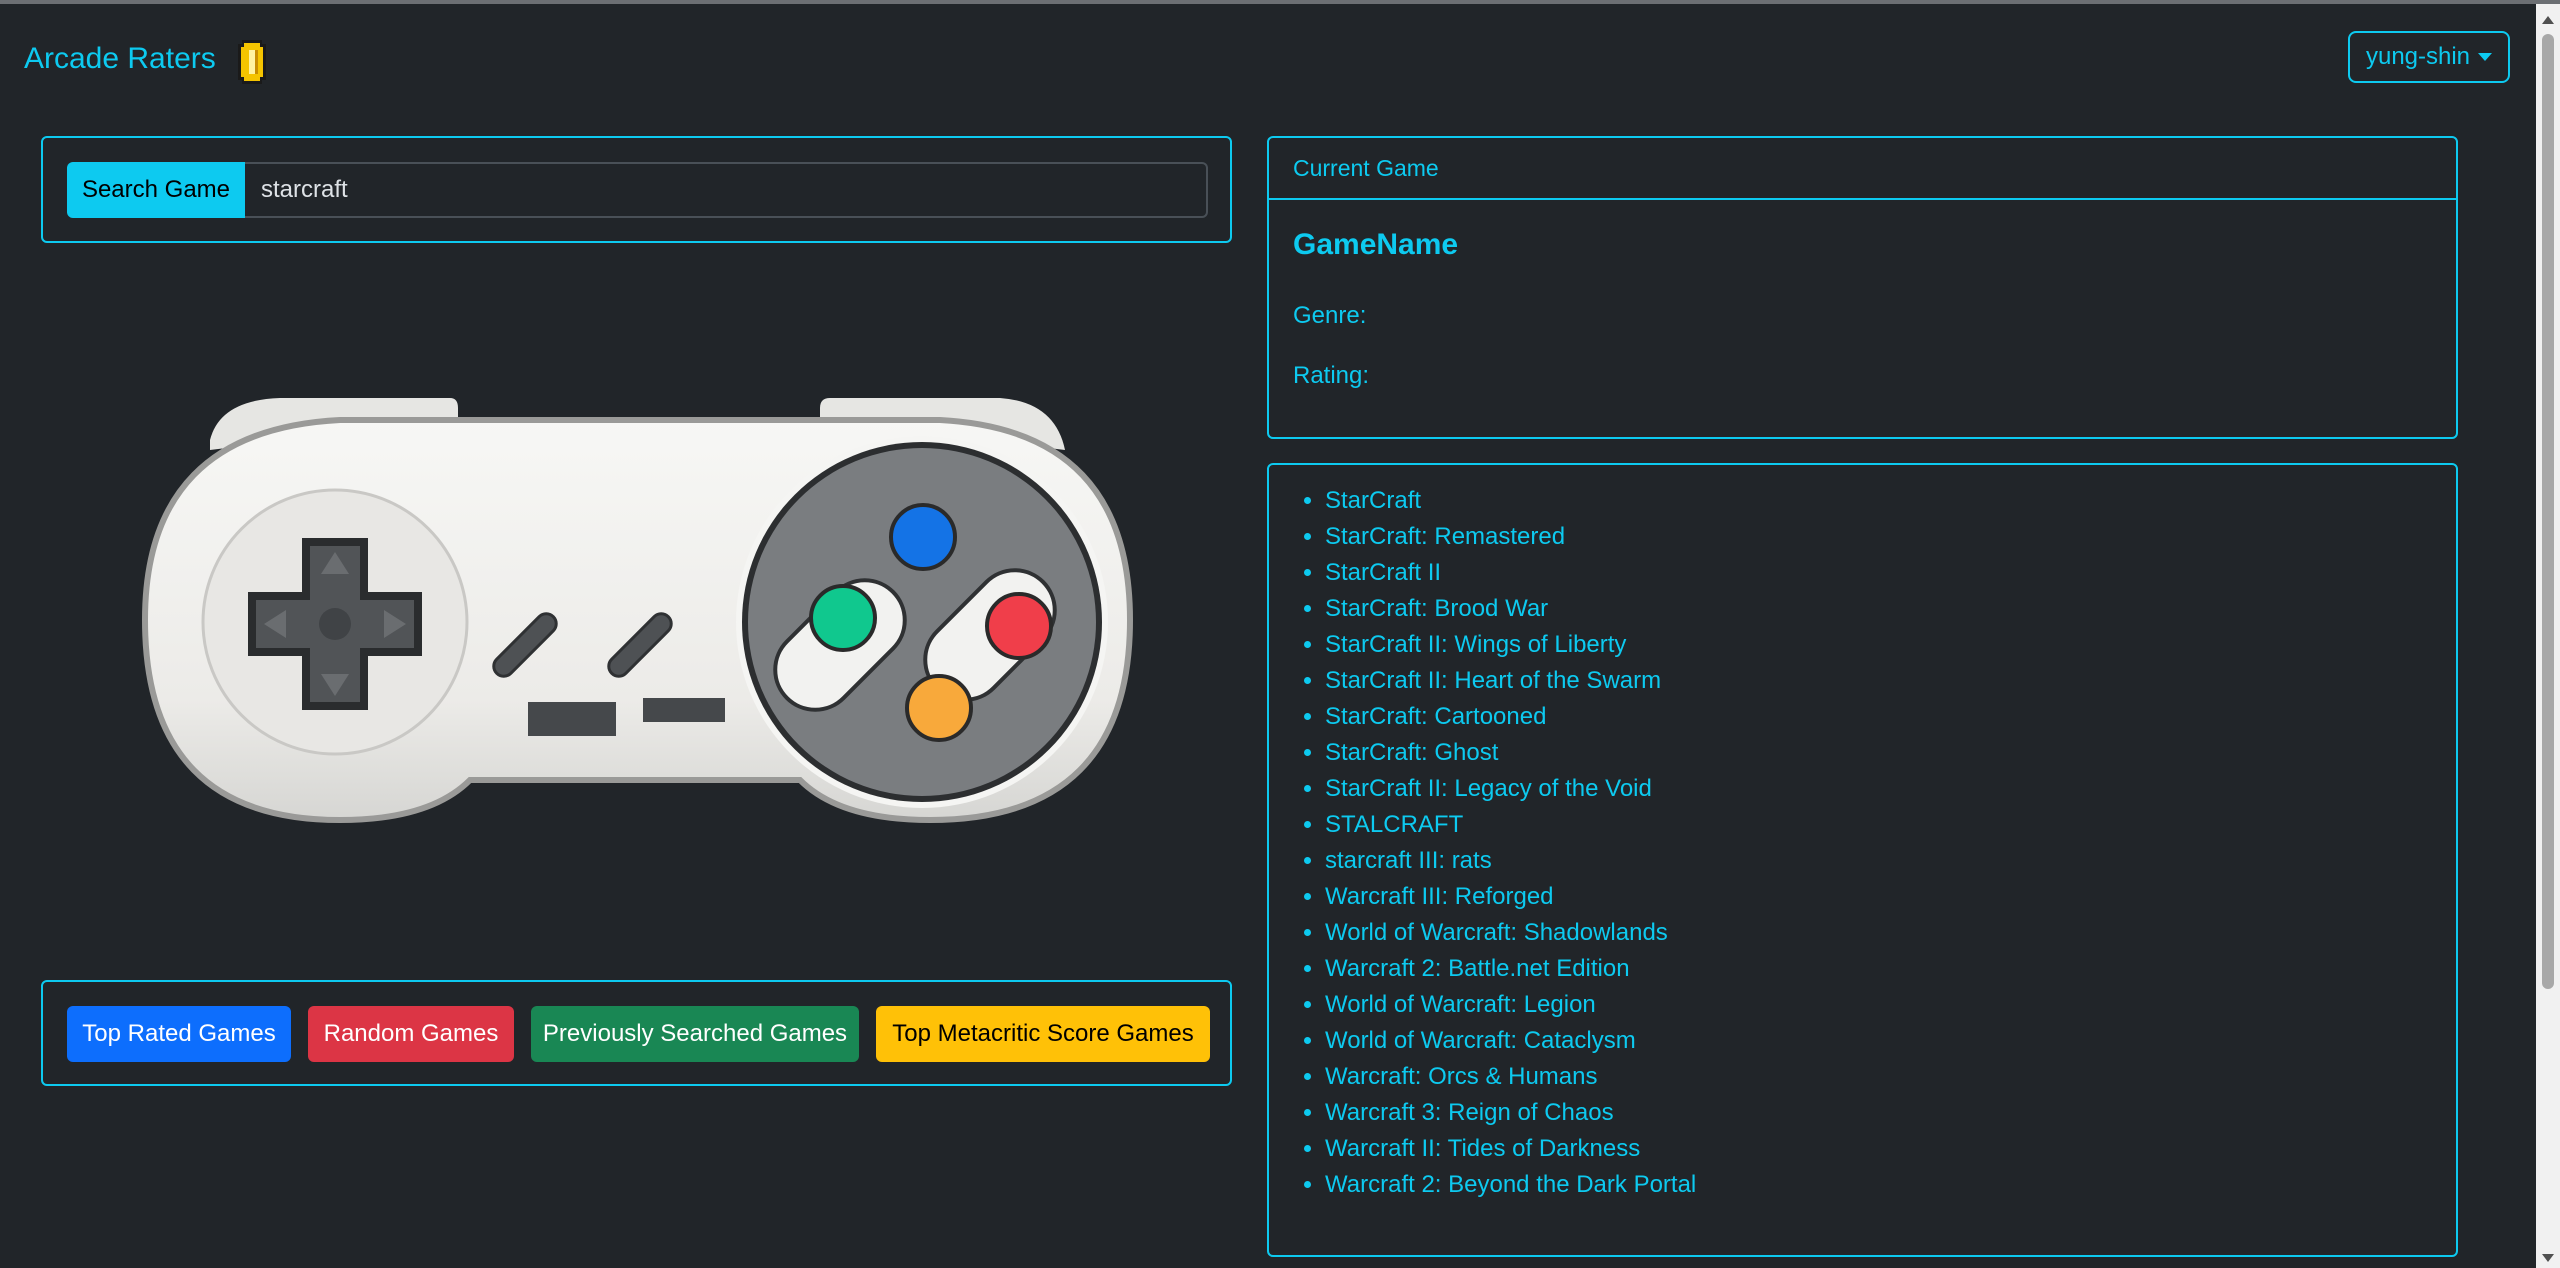 This screenshot has width=2560, height=1268. Describe the element at coordinates (1510, 501) in the screenshot. I see `list-item: StarCraft` at that location.